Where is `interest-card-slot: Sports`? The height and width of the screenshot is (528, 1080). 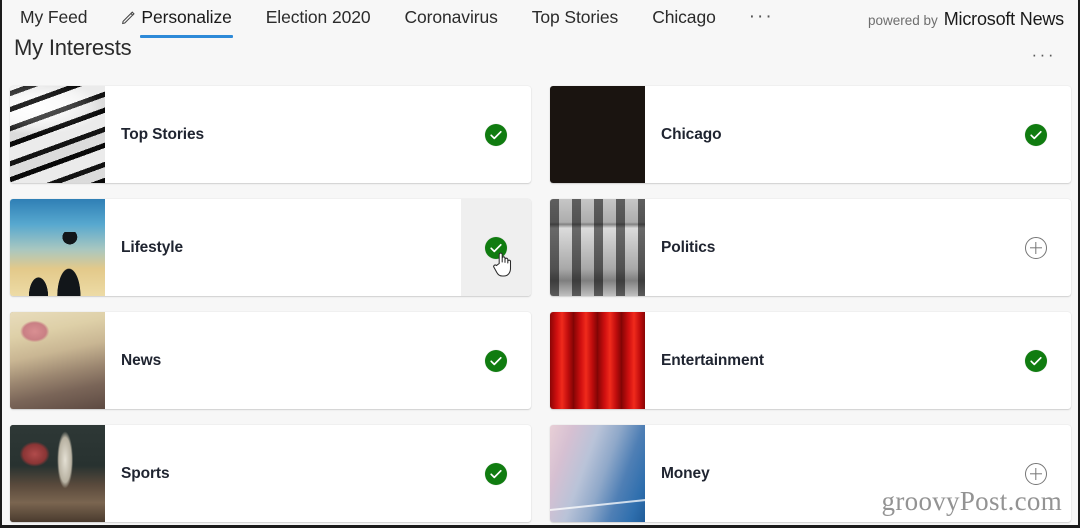
interest-card-slot: Sports is located at coordinates (272, 471).